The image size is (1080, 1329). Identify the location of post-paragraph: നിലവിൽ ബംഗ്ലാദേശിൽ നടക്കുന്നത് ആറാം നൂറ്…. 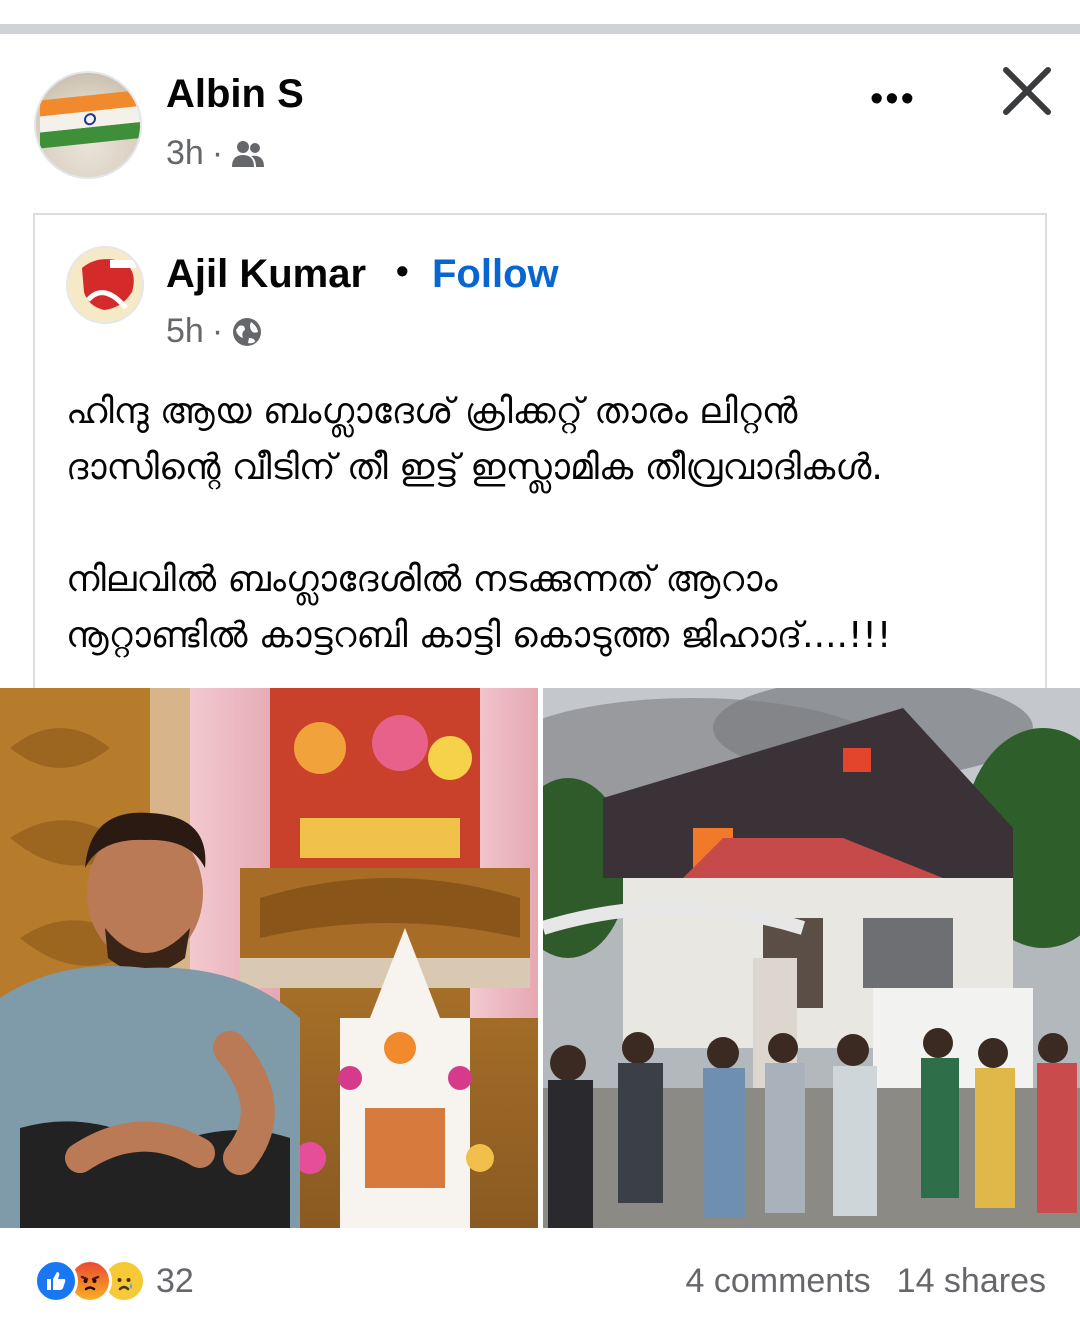
(546, 608).